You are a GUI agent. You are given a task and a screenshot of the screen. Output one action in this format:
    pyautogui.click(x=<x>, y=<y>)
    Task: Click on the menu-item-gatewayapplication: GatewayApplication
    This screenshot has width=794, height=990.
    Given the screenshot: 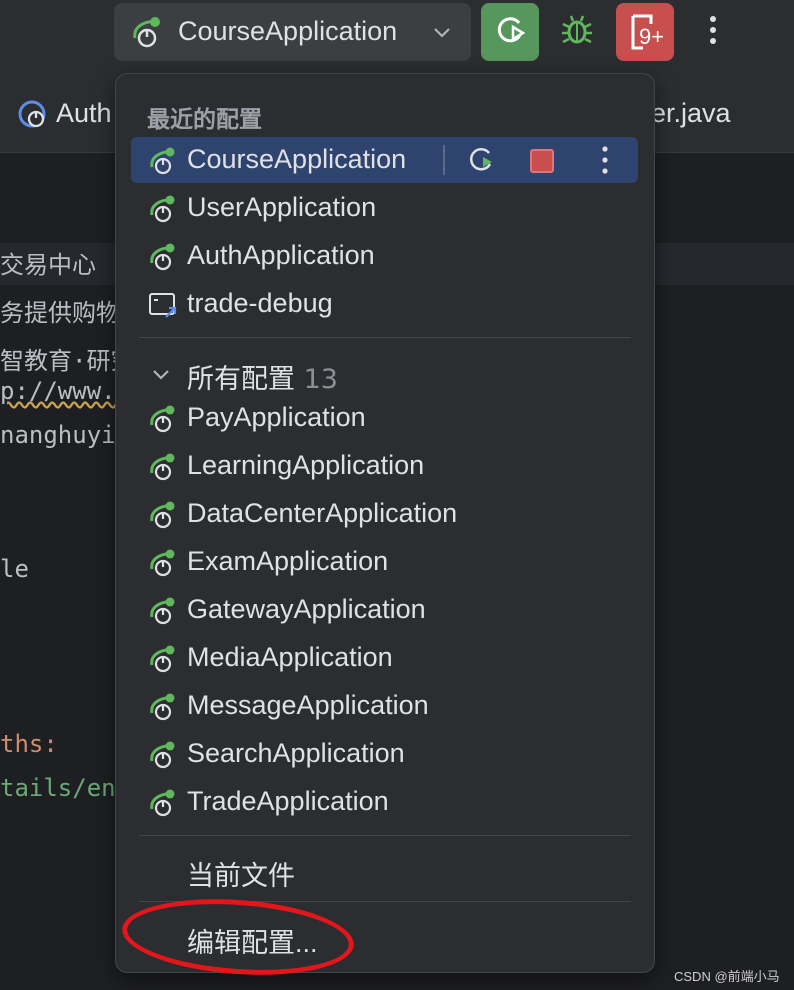 What is the action you would take?
    pyautogui.click(x=384, y=610)
    